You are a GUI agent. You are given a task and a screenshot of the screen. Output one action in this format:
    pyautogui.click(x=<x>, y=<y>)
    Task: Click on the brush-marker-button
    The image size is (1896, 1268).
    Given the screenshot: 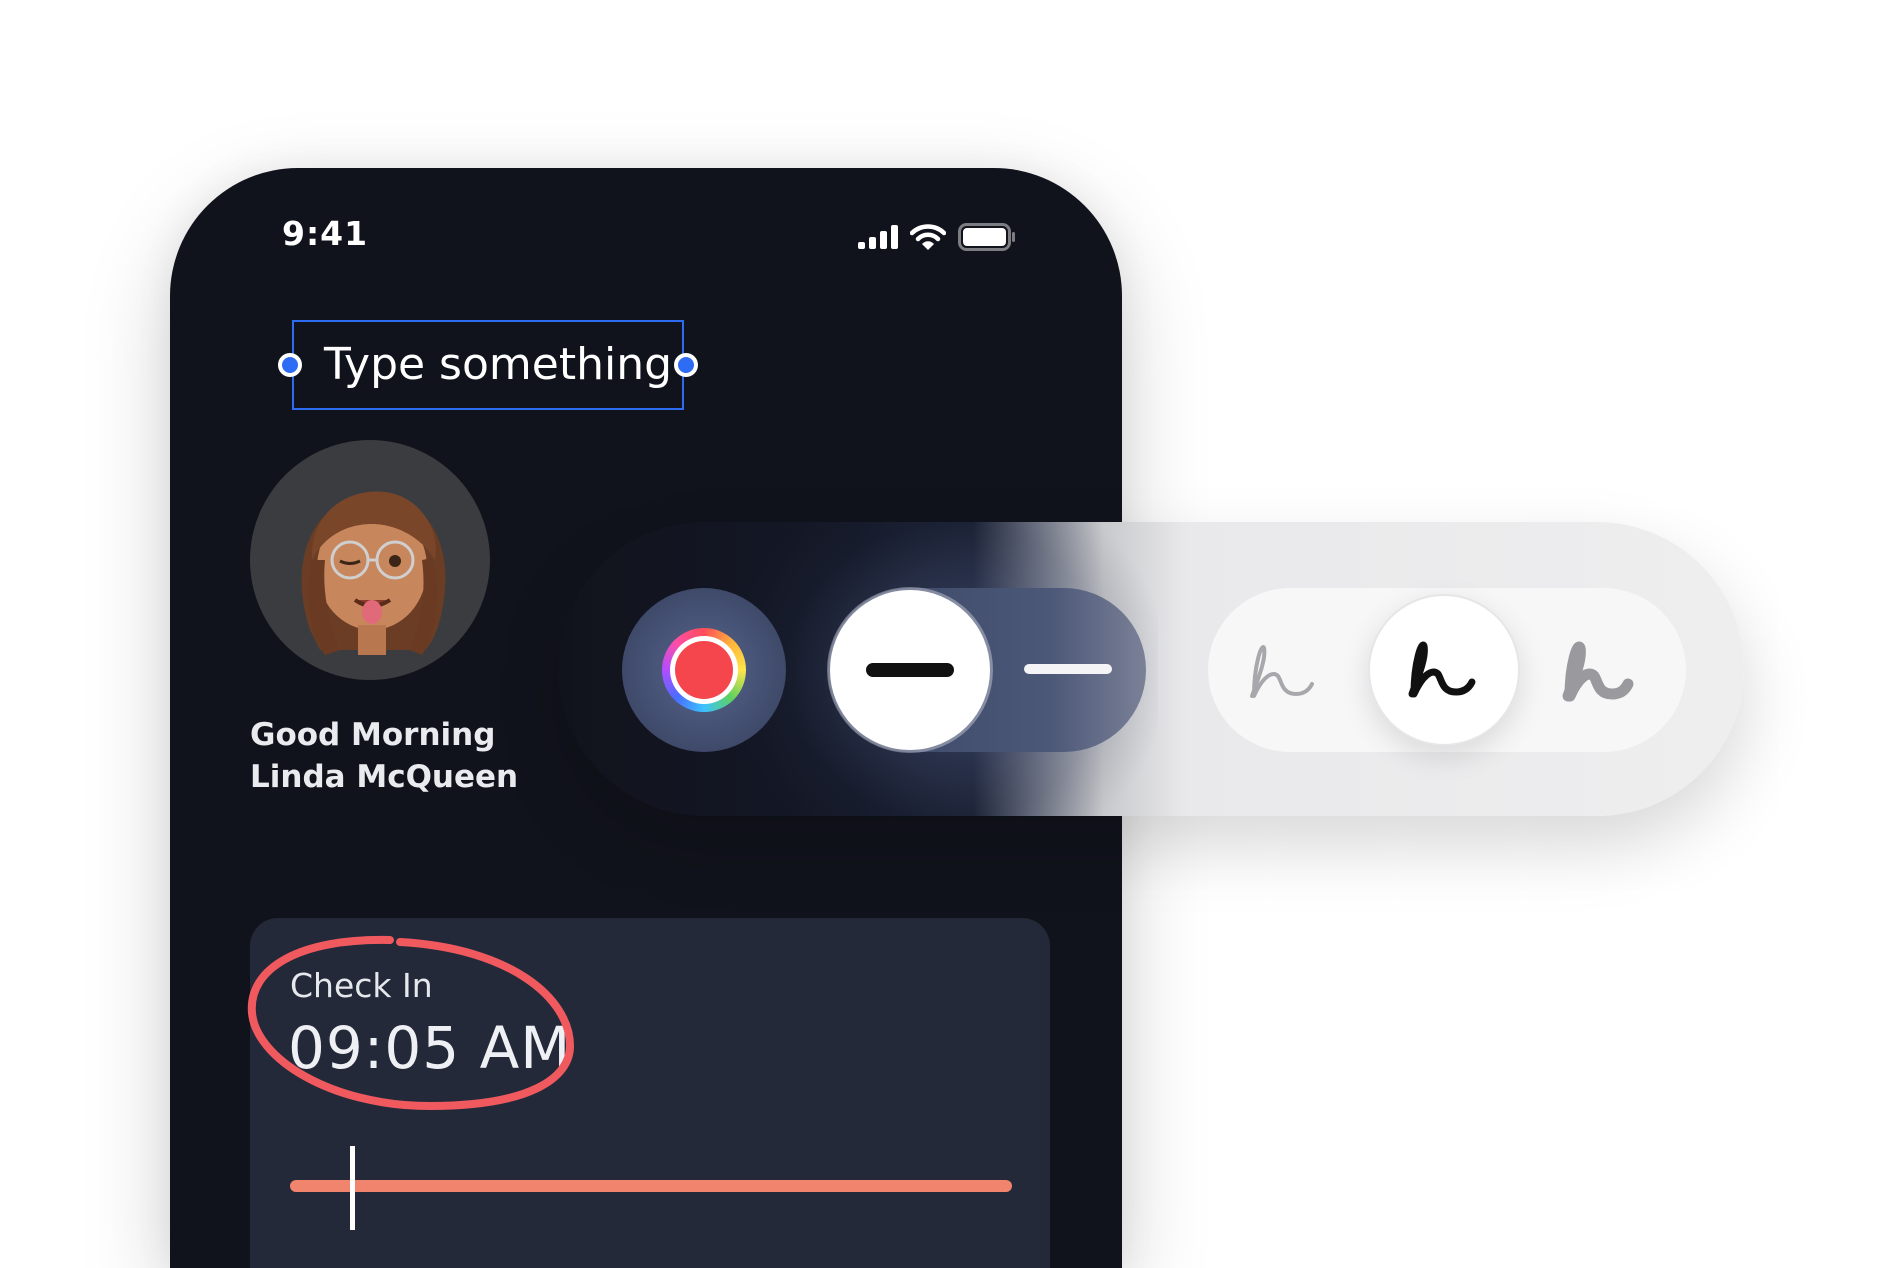 What is the action you would take?
    pyautogui.click(x=1600, y=670)
    